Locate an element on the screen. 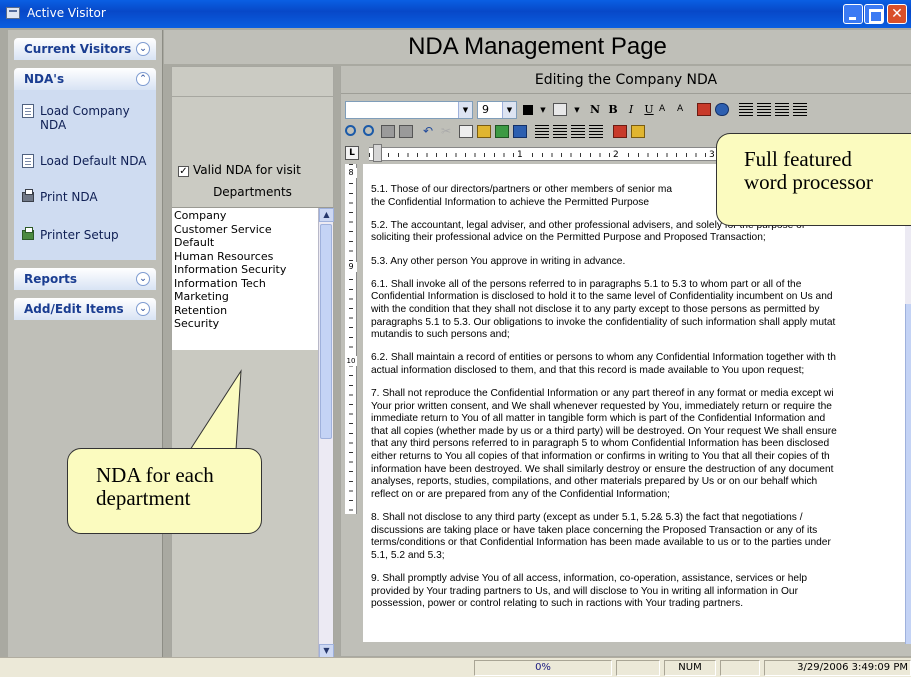 The width and height of the screenshot is (911, 677). callout-text: Full featured word processor is located at coordinates (808, 170).